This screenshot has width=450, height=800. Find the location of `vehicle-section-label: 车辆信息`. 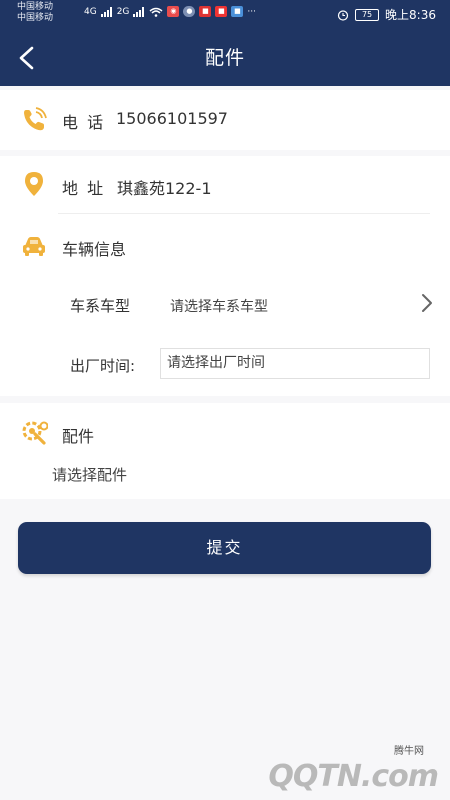

vehicle-section-label: 车辆信息 is located at coordinates (94, 249).